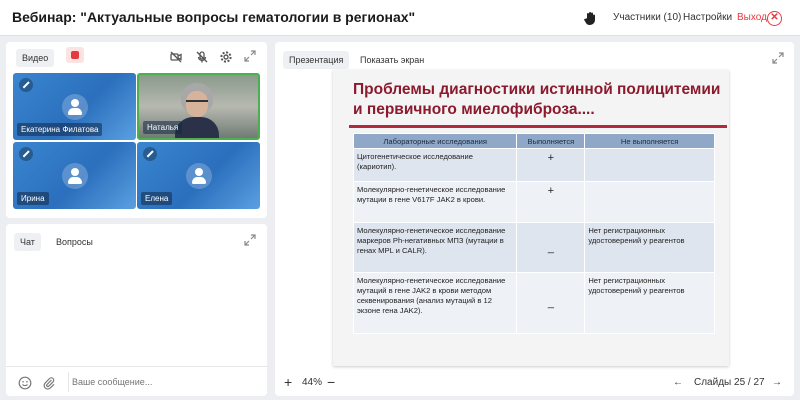  Describe the element at coordinates (25, 383) in the screenshot. I see `emoji-icon` at that location.